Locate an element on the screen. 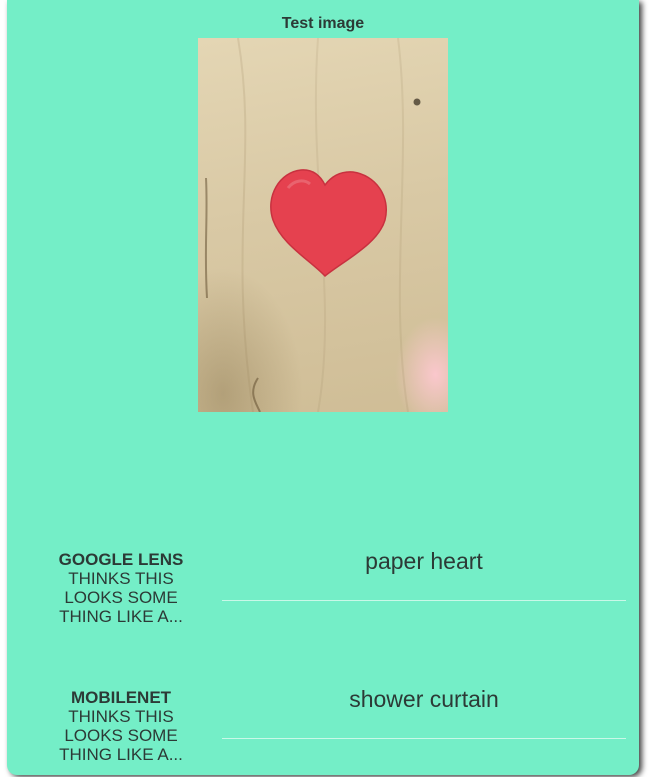 This screenshot has height=777, width=651. mobilenet-prediction: shower curtain is located at coordinates (424, 699).